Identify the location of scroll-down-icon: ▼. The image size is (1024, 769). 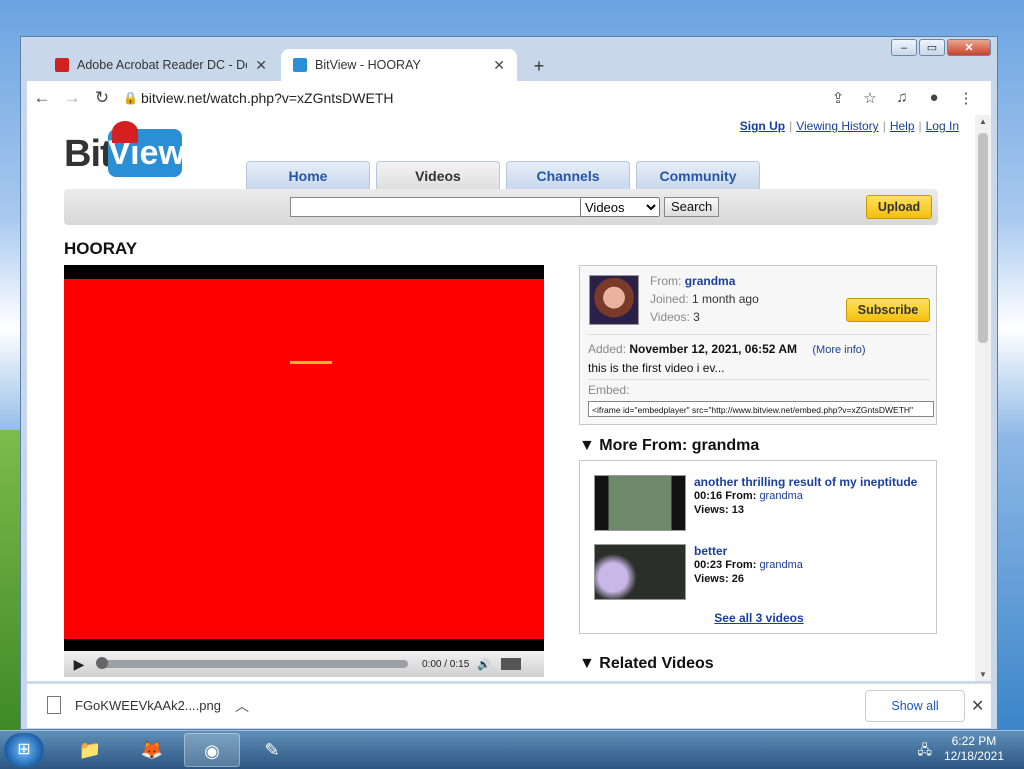
(983, 674).